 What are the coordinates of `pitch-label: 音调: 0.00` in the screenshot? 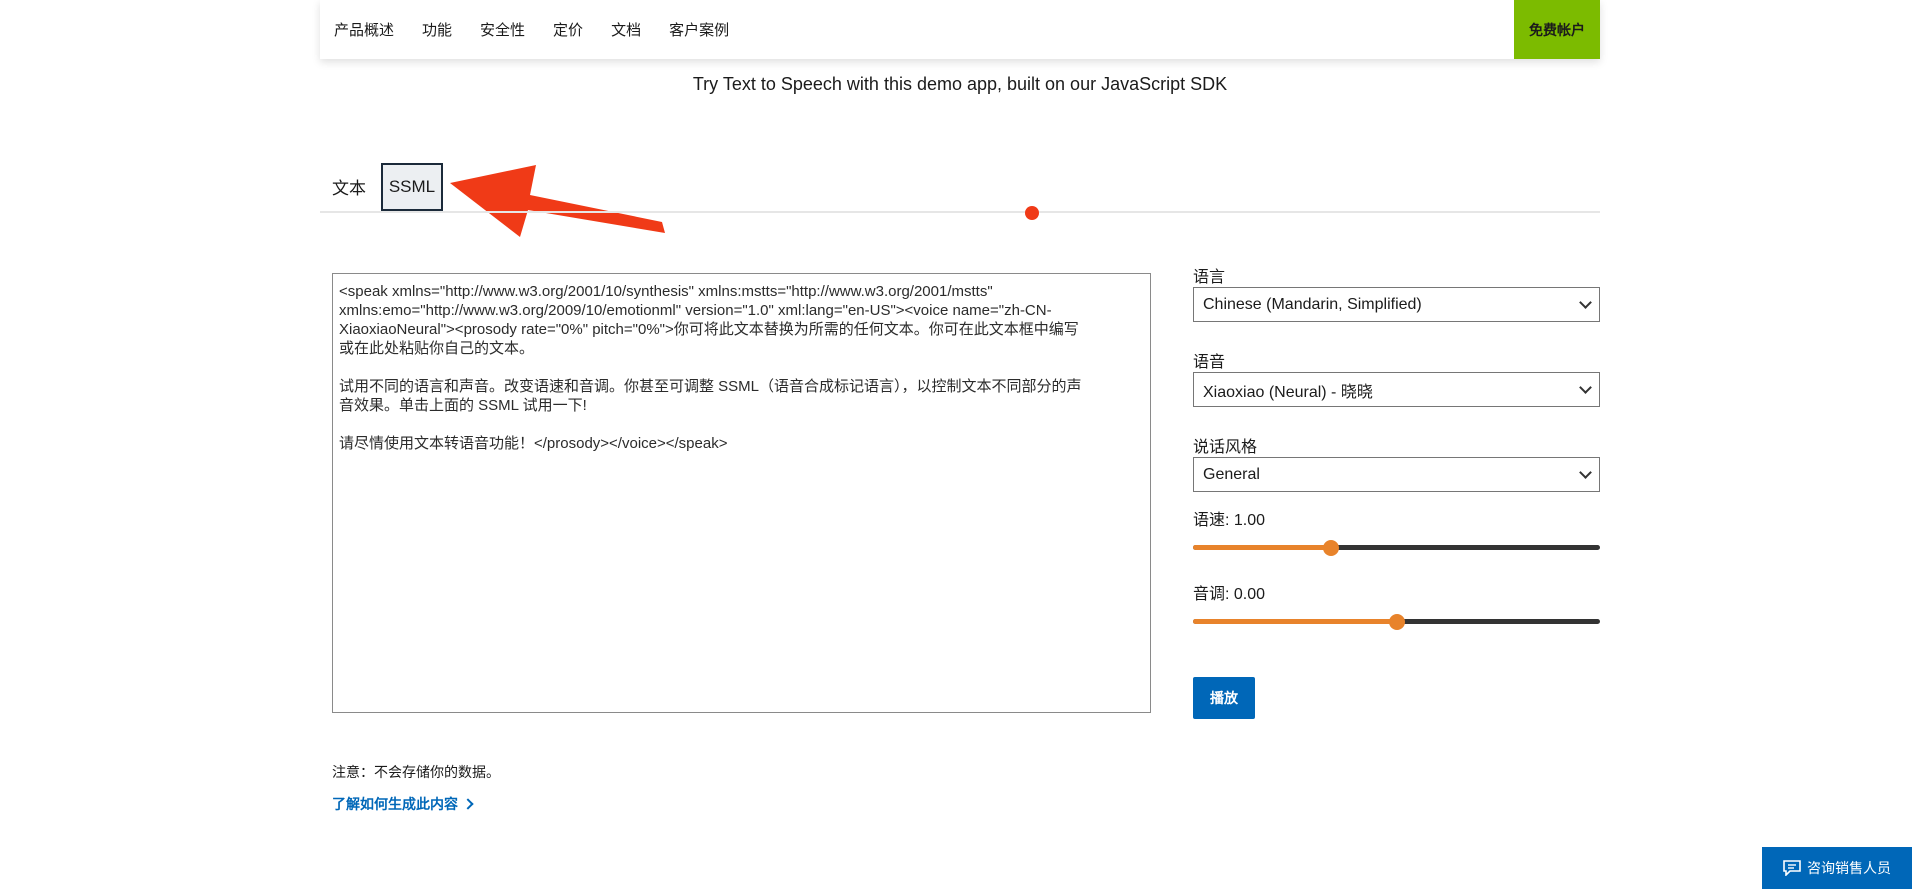 It's located at (1229, 594).